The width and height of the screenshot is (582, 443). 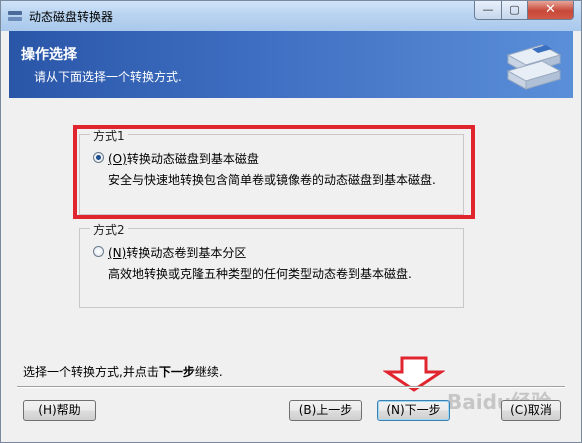 I want to click on page-subtitle: 请从下面选择一个转换方式., so click(x=108, y=77).